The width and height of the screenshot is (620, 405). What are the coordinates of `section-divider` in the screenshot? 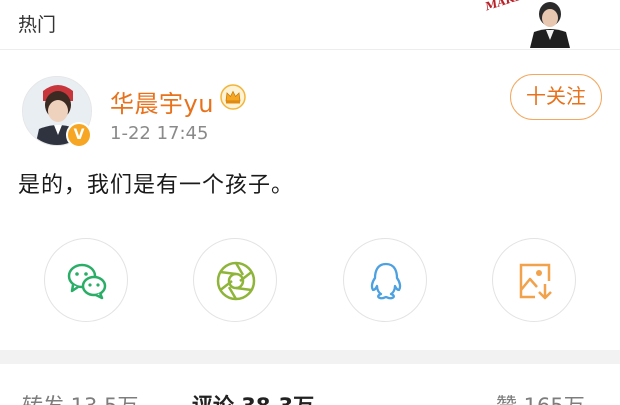 It's located at (310, 357).